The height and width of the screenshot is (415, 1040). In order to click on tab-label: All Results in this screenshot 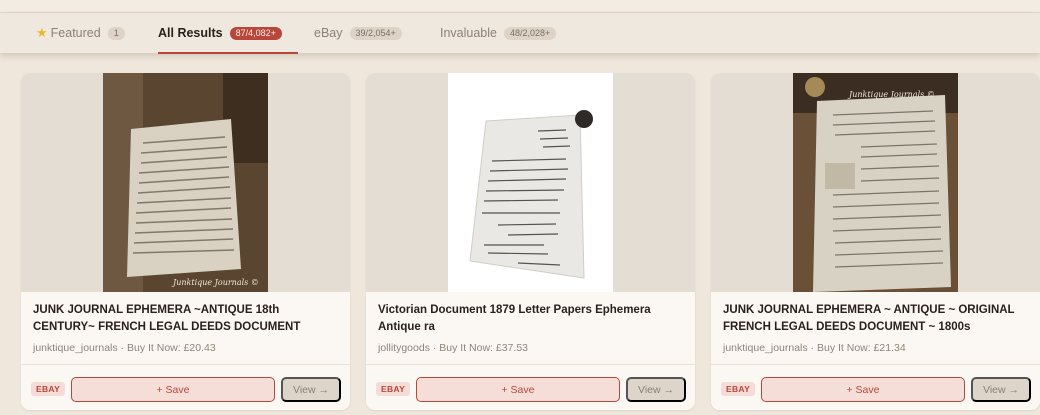, I will do `click(190, 33)`.